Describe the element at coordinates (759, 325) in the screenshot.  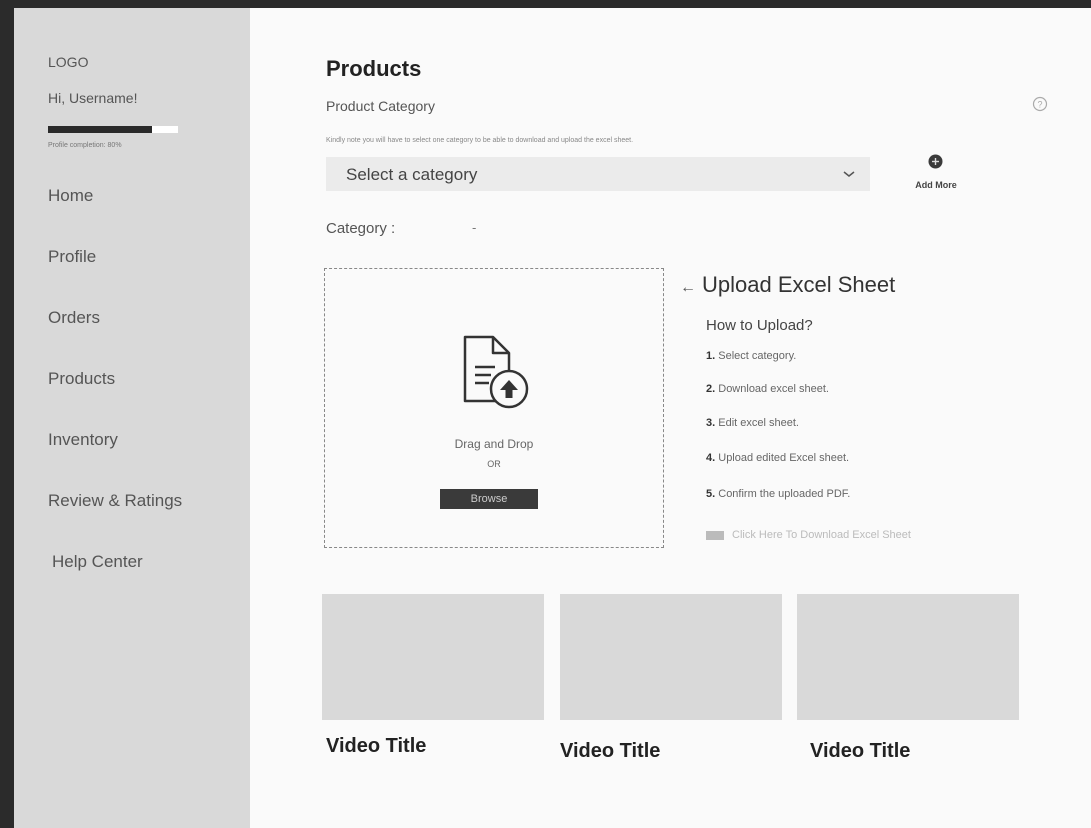
I see `how-to-upload-heading: How to Upload?` at that location.